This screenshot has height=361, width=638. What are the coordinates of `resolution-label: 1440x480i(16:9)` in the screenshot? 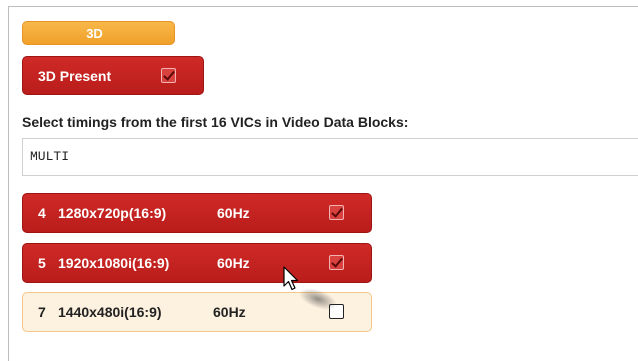 It's located at (110, 312).